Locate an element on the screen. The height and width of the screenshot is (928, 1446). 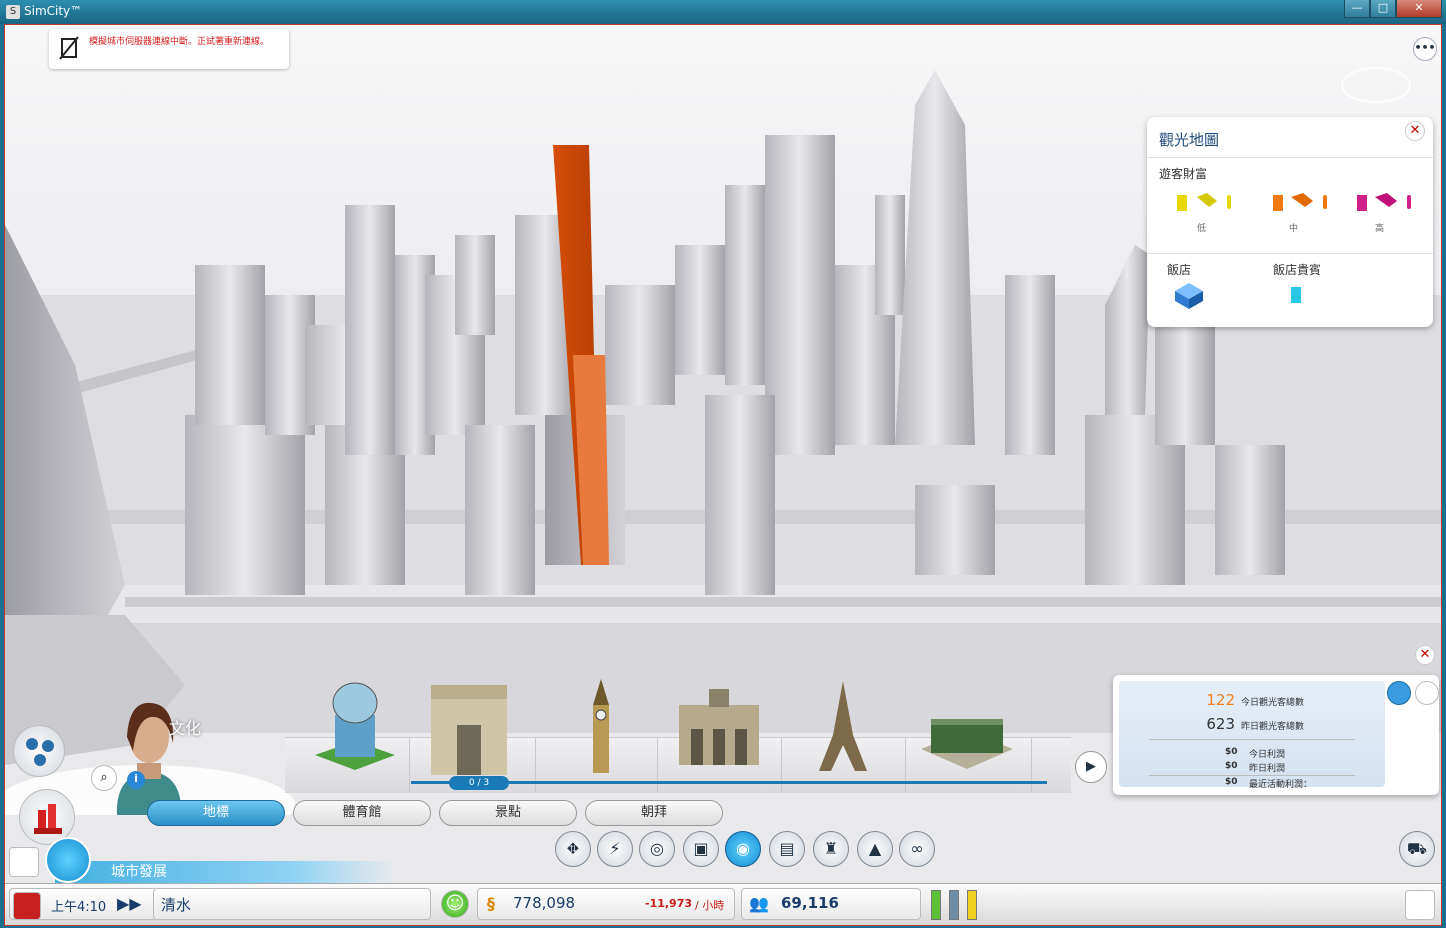
overhead-tower-landmark is located at coordinates (355, 730).